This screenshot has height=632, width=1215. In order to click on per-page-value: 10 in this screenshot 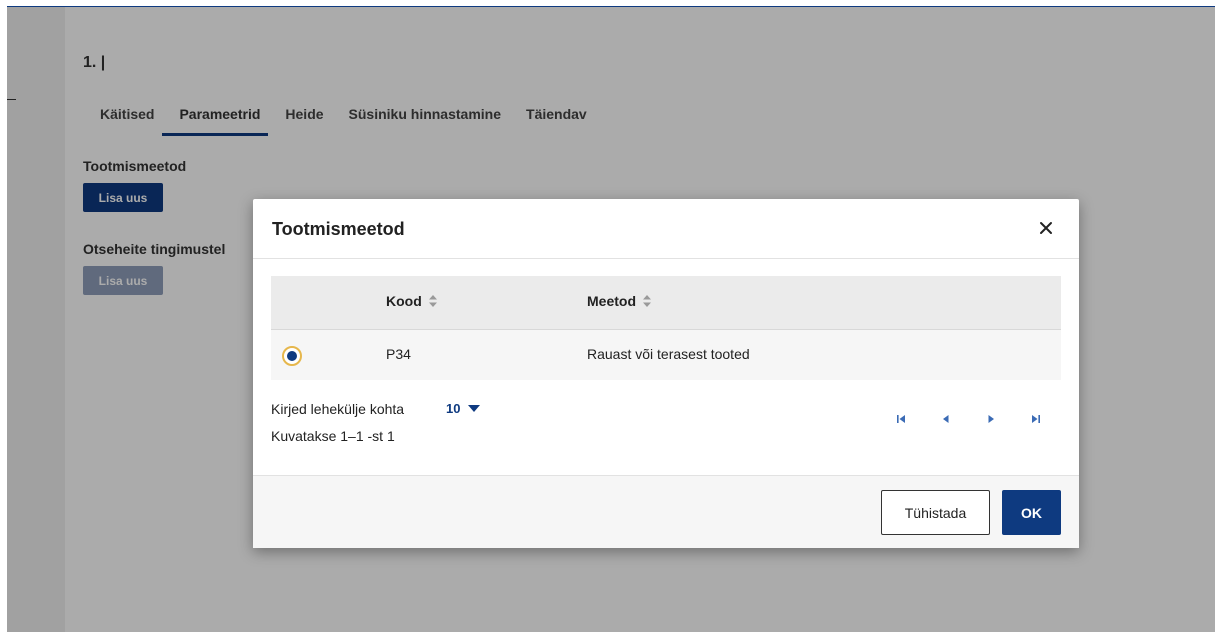, I will do `click(453, 408)`.